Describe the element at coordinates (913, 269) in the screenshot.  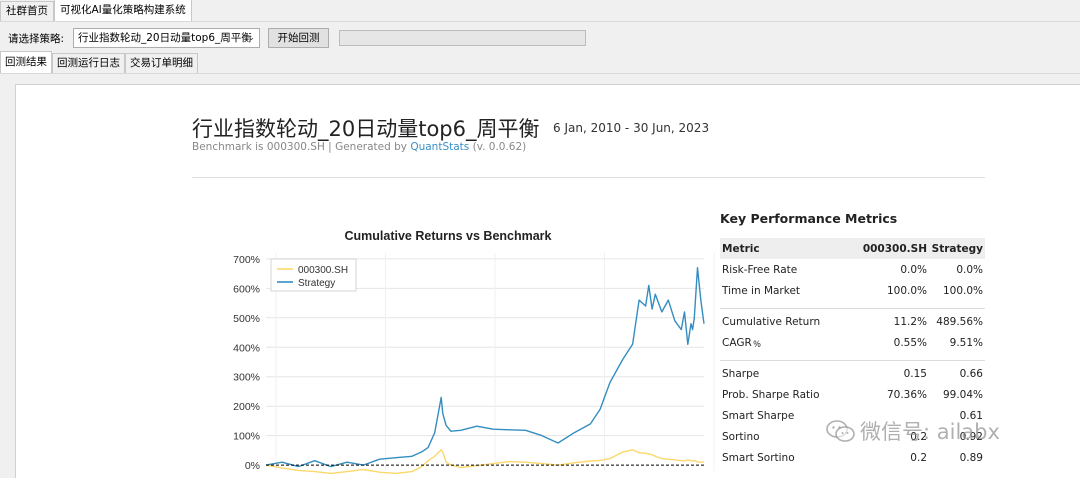
I see `metric-benchmark-value: 0.0%` at that location.